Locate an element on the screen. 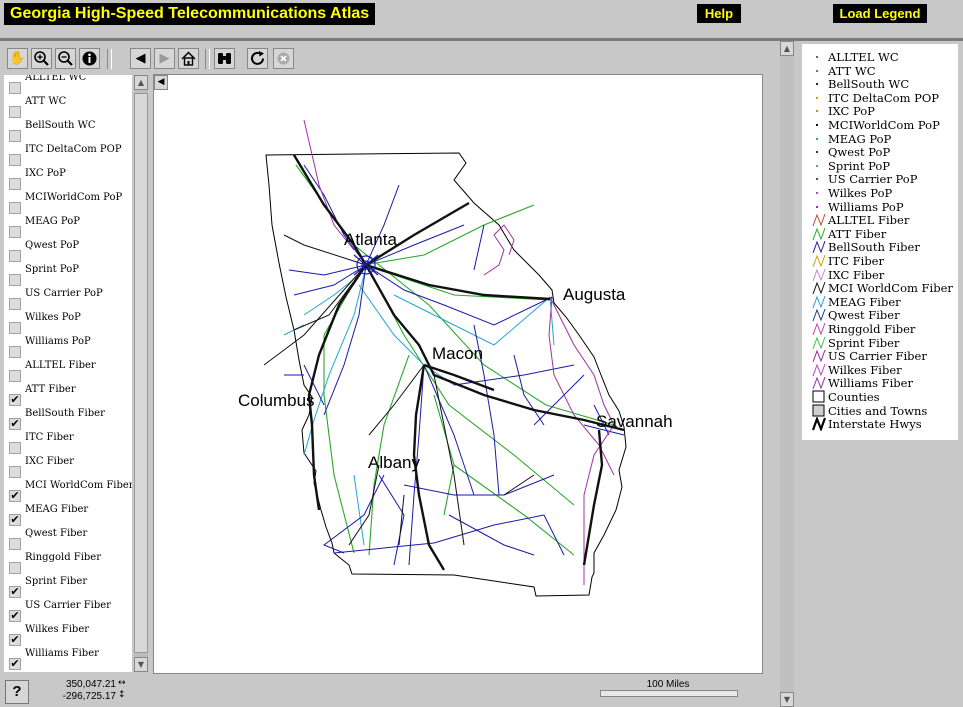  layer-item: ATT Fiber ✔ is located at coordinates (68, 395).